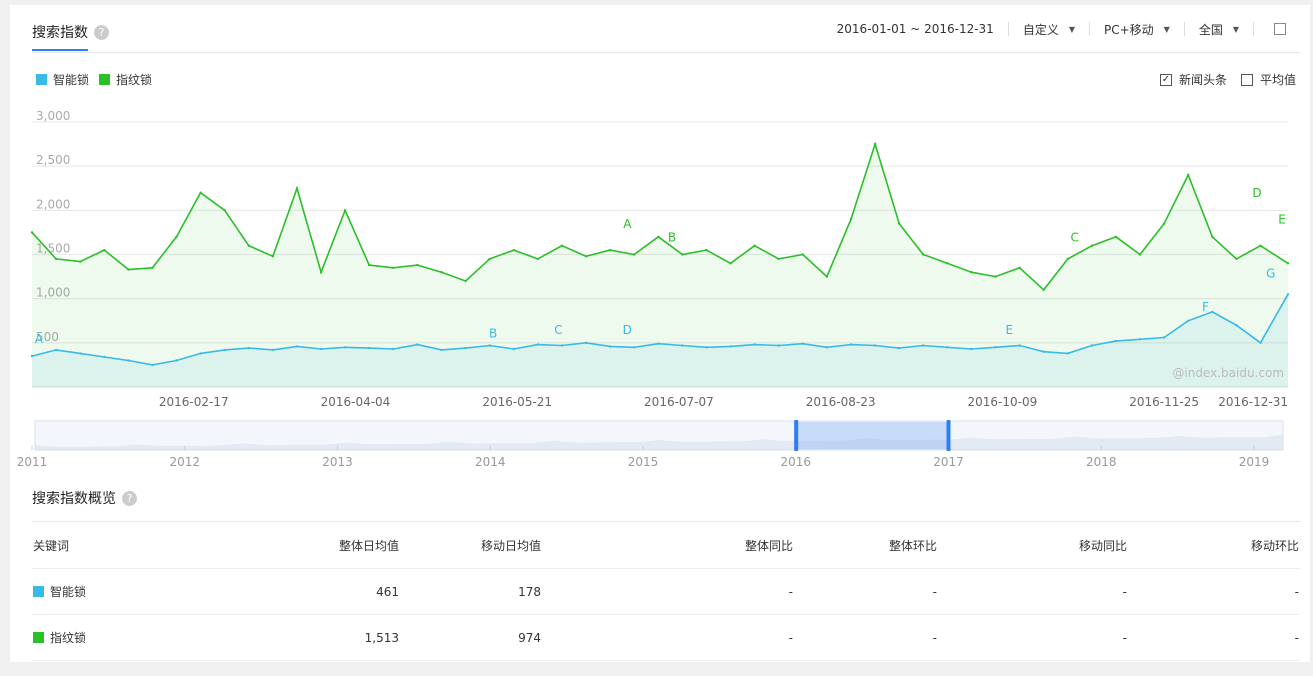 The width and height of the screenshot is (1313, 676). What do you see at coordinates (1003, 402) in the screenshot?
I see `x-tick-label: 2016-10-09` at bounding box center [1003, 402].